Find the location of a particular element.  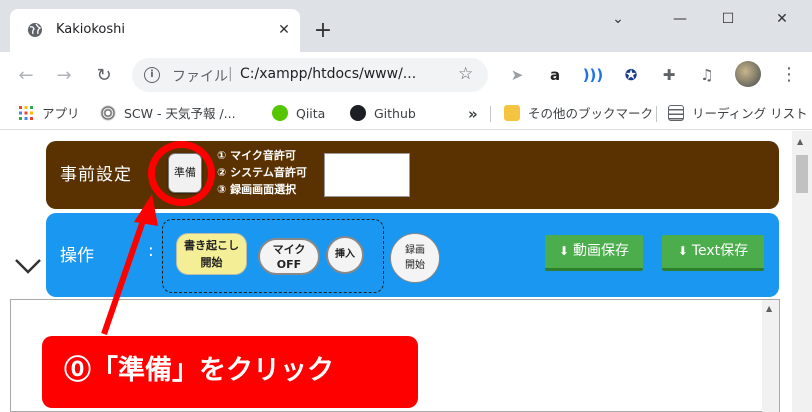

bookmarks-overflow-button: » is located at coordinates (473, 114).